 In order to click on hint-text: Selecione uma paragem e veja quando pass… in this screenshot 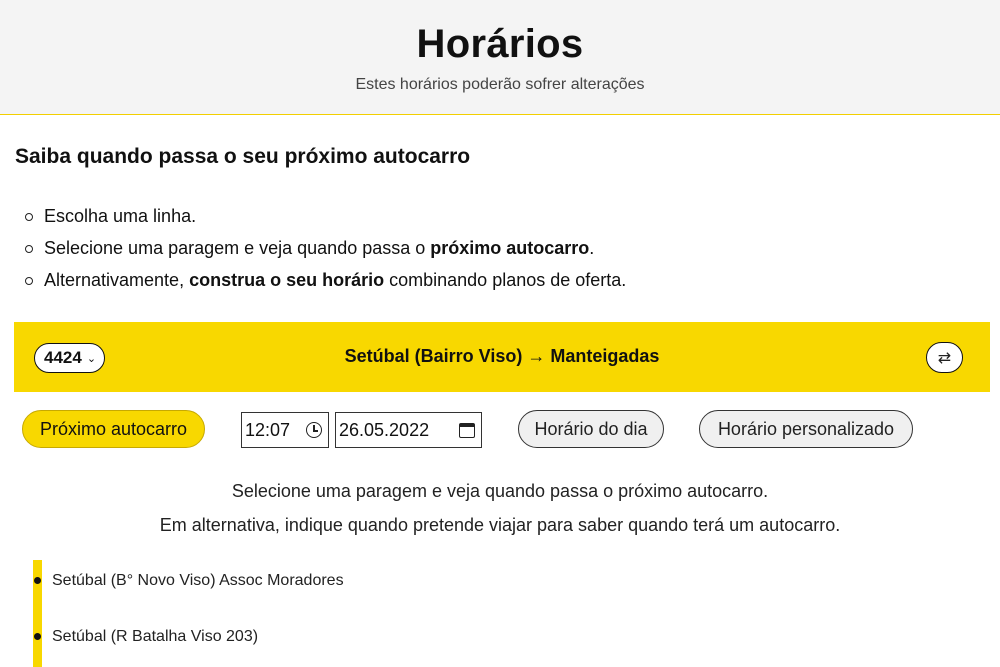, I will do `click(500, 491)`.